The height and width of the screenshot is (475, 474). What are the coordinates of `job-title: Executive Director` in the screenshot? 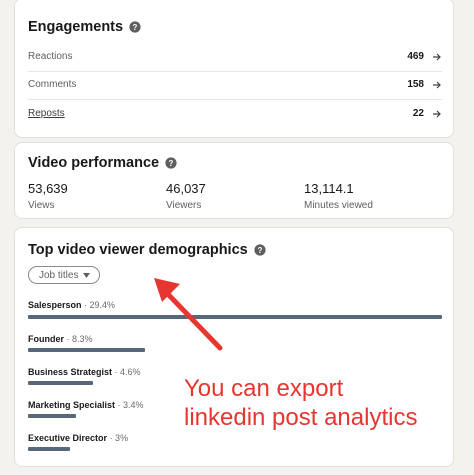 It's located at (68, 438).